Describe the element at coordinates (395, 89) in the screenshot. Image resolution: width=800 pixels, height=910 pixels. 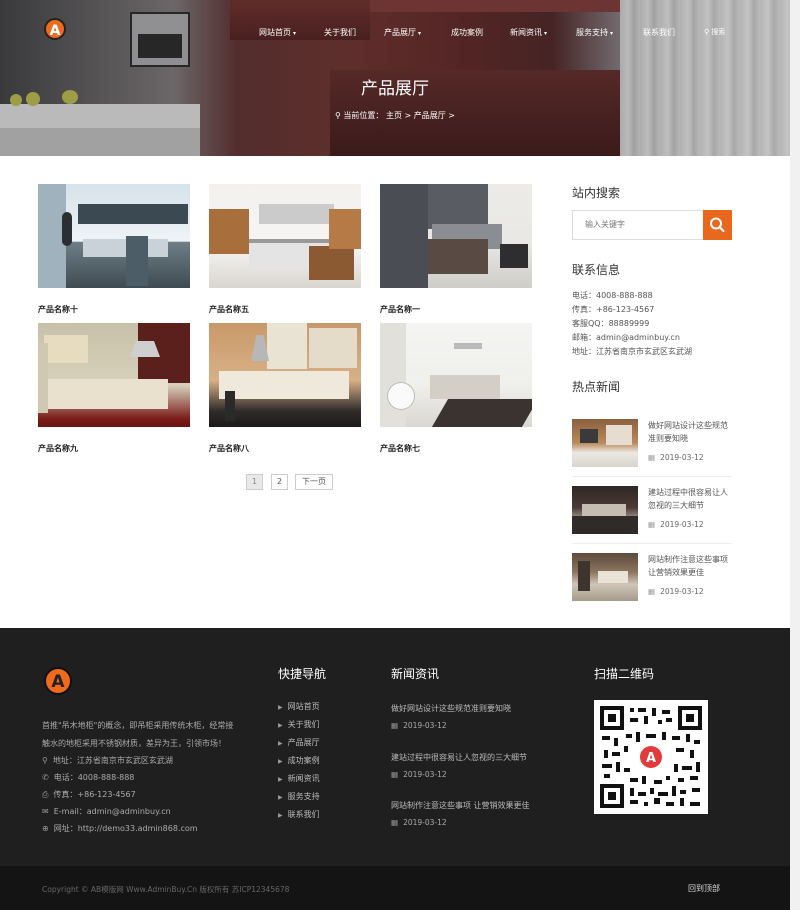
I see `page-title: 产品展厅` at that location.